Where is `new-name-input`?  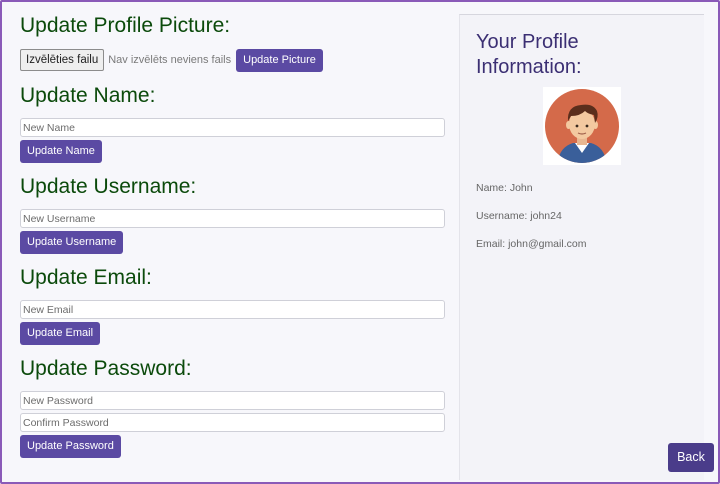
new-name-input is located at coordinates (232, 127).